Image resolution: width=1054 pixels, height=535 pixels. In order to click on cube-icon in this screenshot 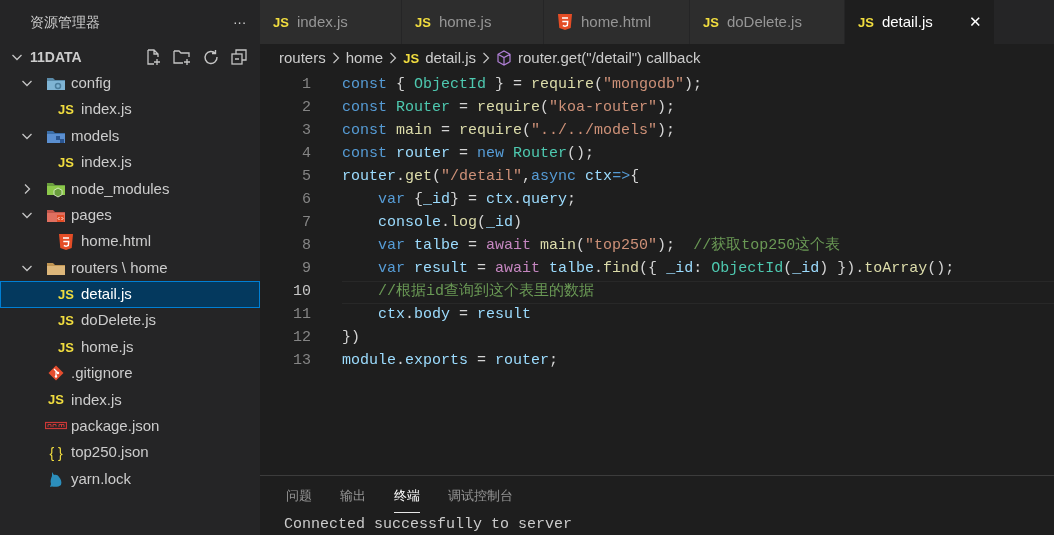, I will do `click(504, 58)`.